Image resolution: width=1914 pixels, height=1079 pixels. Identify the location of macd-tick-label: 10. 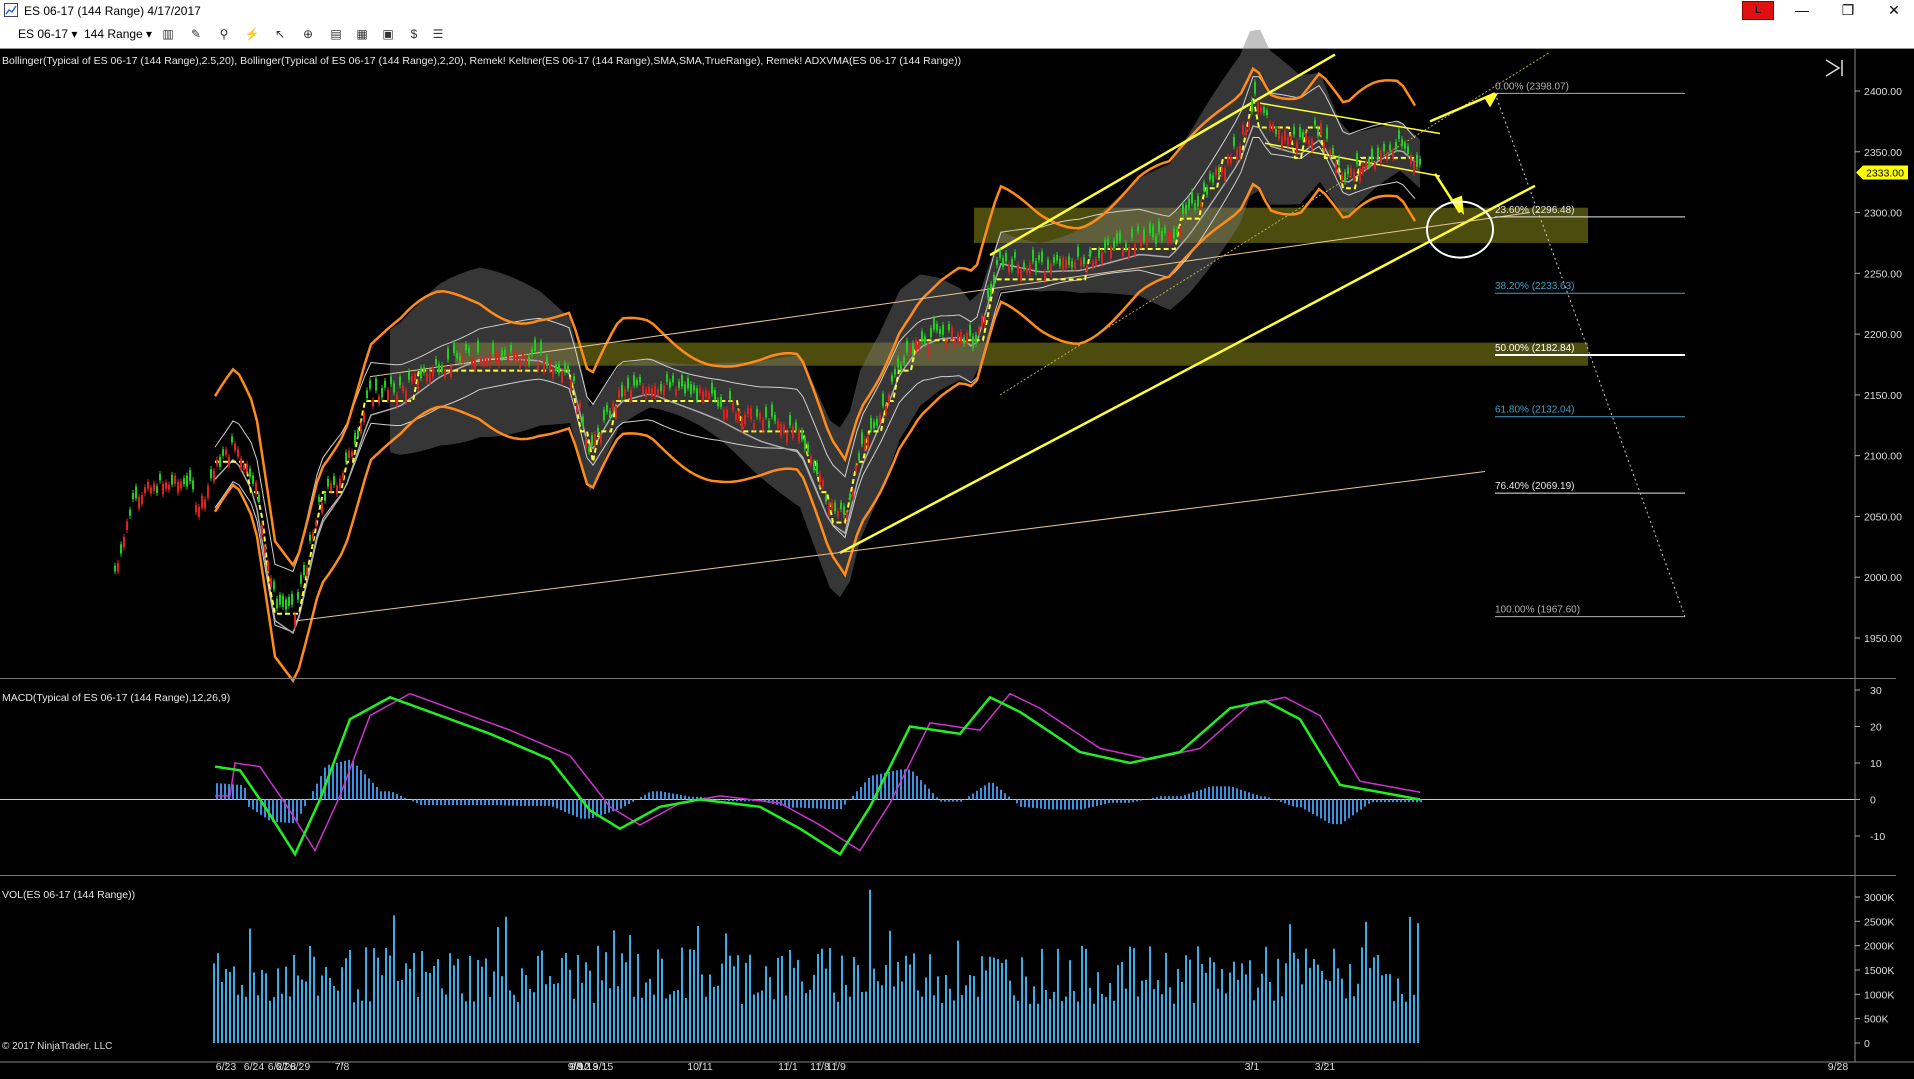
(1876, 764).